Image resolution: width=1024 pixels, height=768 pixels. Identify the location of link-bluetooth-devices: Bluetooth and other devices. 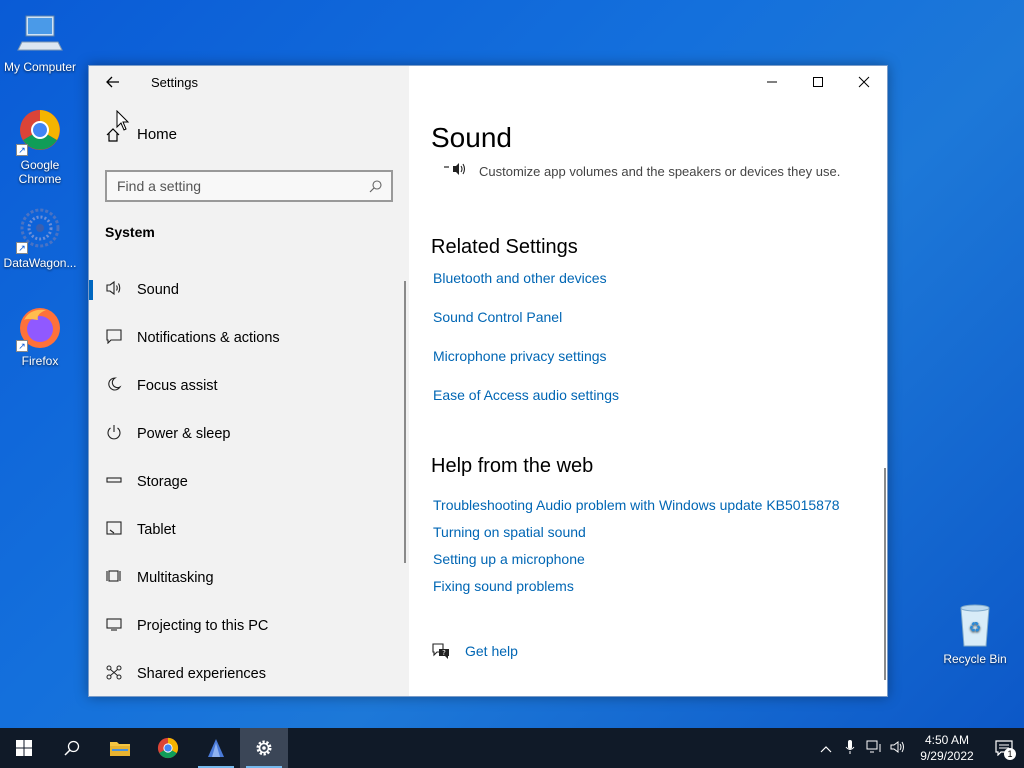
(520, 278).